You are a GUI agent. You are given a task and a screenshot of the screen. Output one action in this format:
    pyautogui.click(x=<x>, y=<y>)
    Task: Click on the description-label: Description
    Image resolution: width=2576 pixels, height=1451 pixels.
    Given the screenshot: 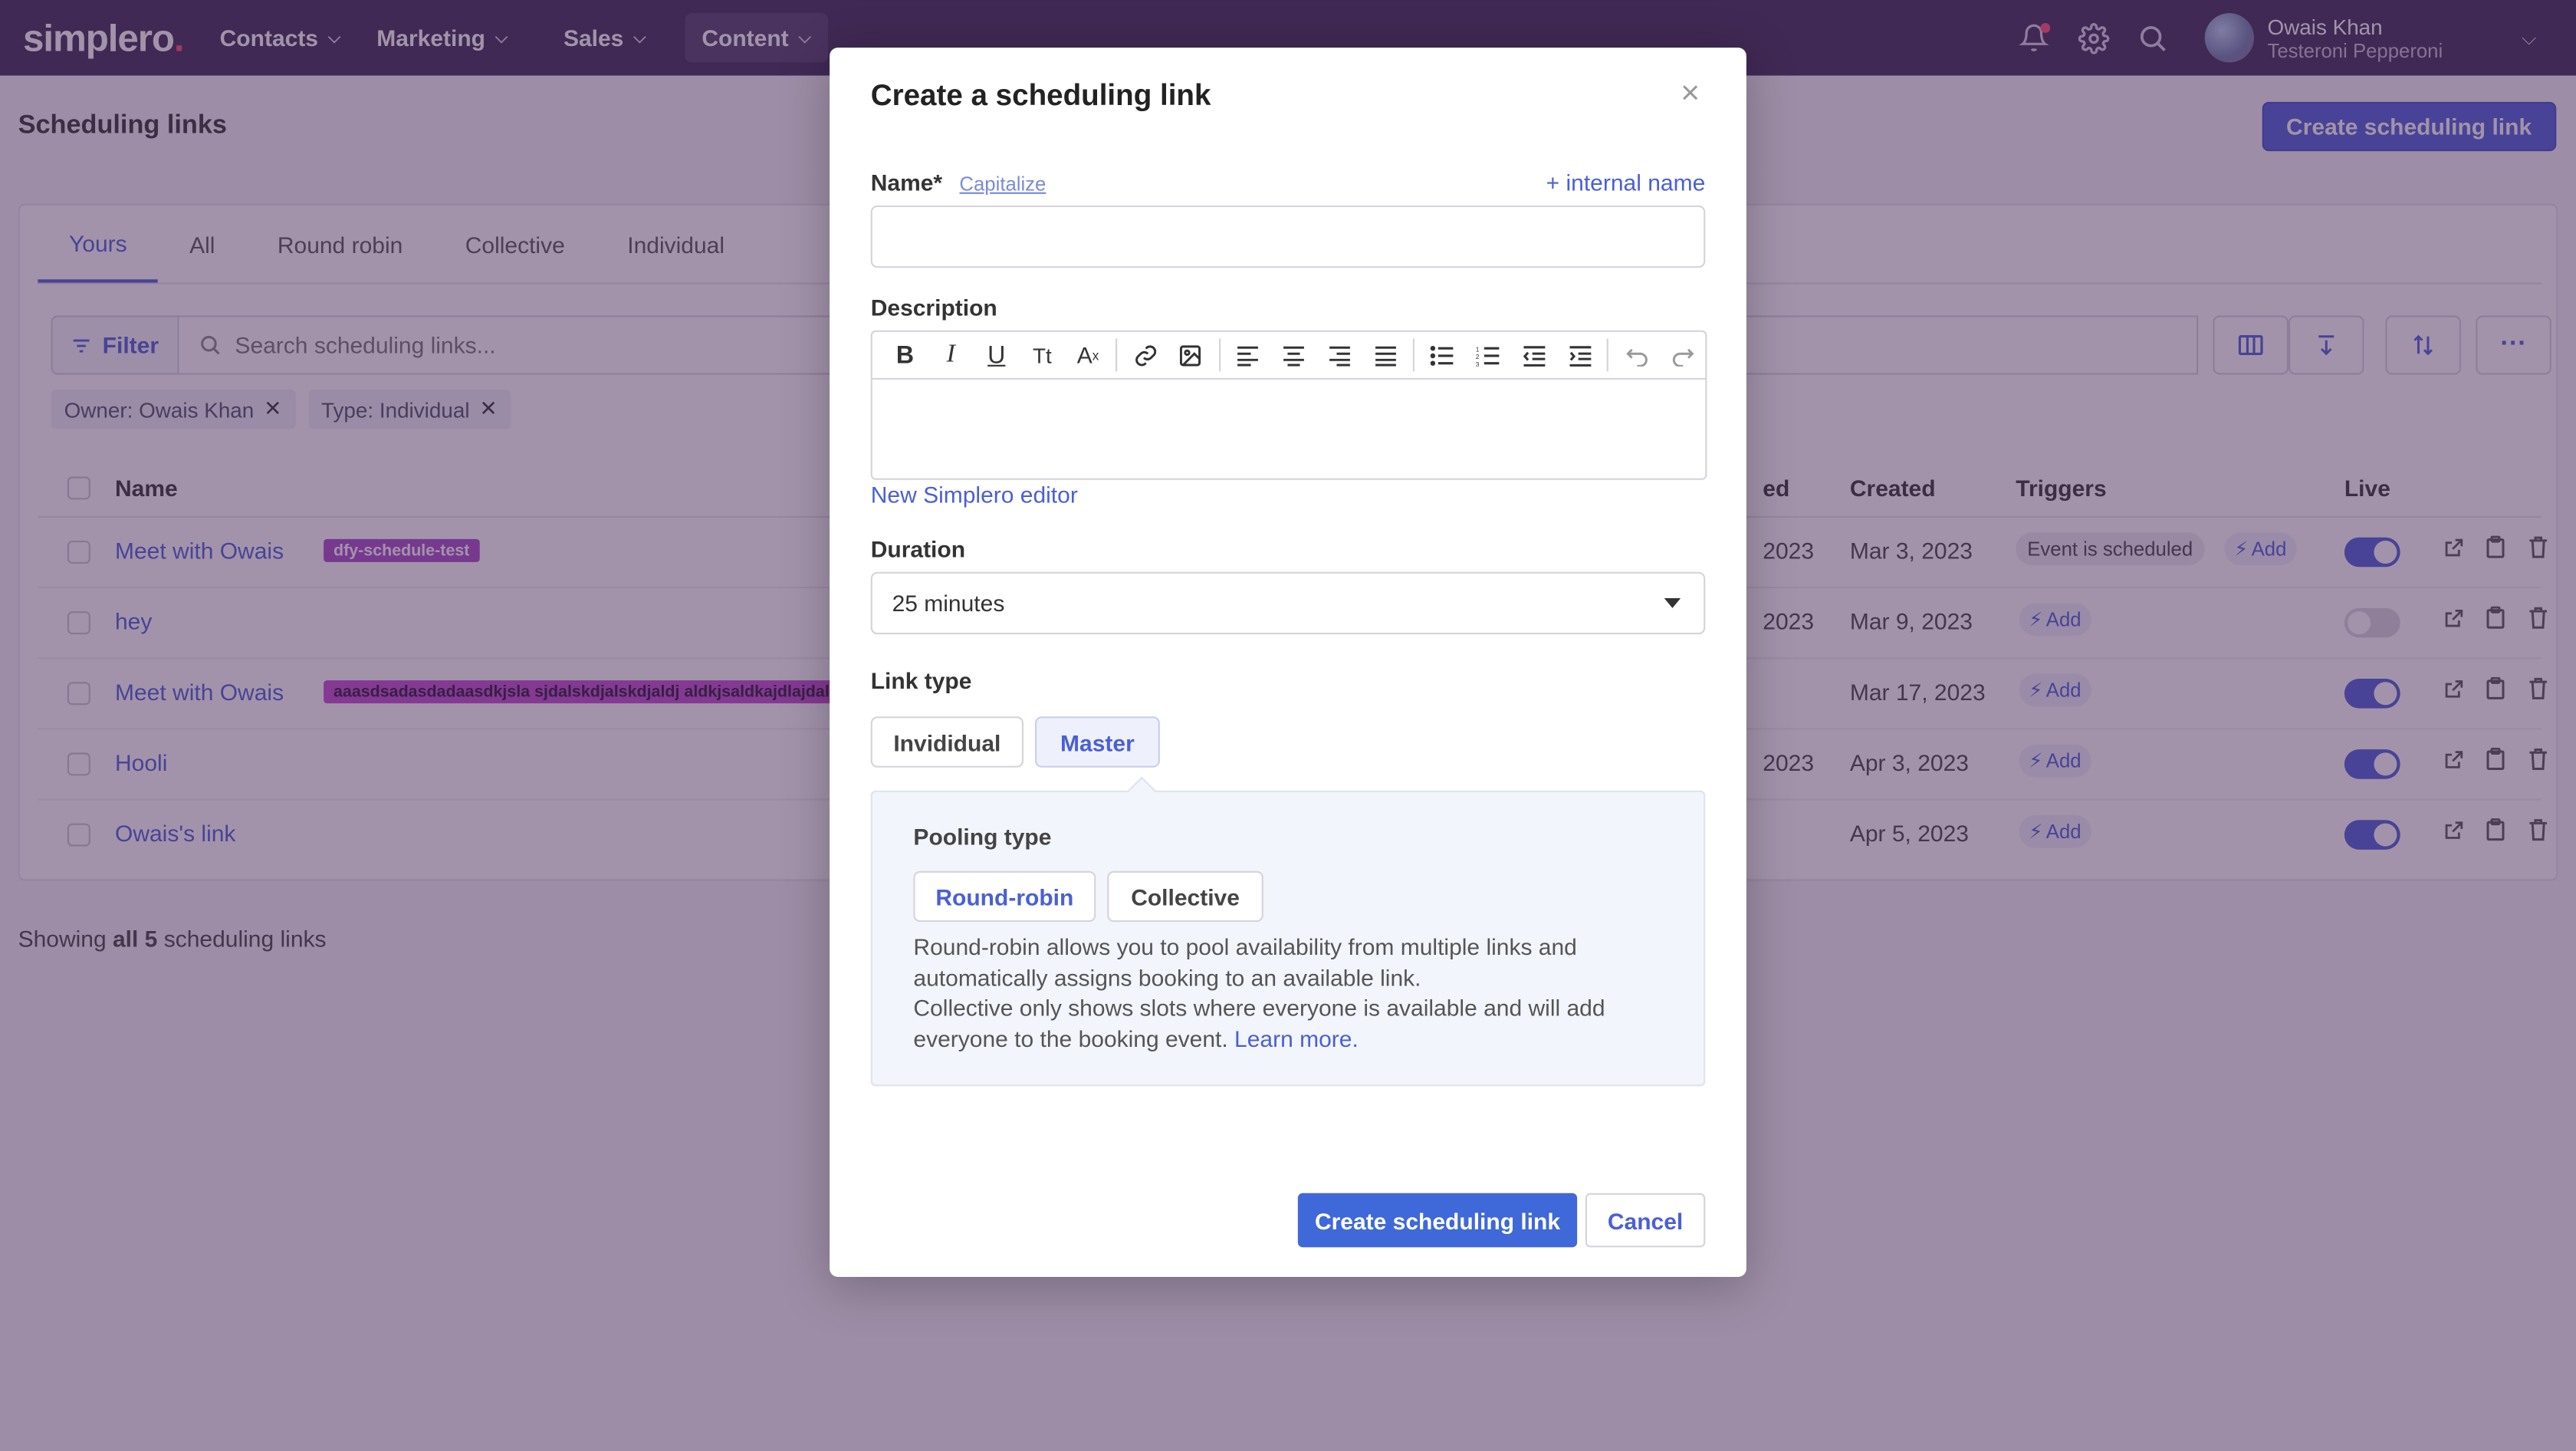 What is the action you would take?
    pyautogui.click(x=934, y=307)
    